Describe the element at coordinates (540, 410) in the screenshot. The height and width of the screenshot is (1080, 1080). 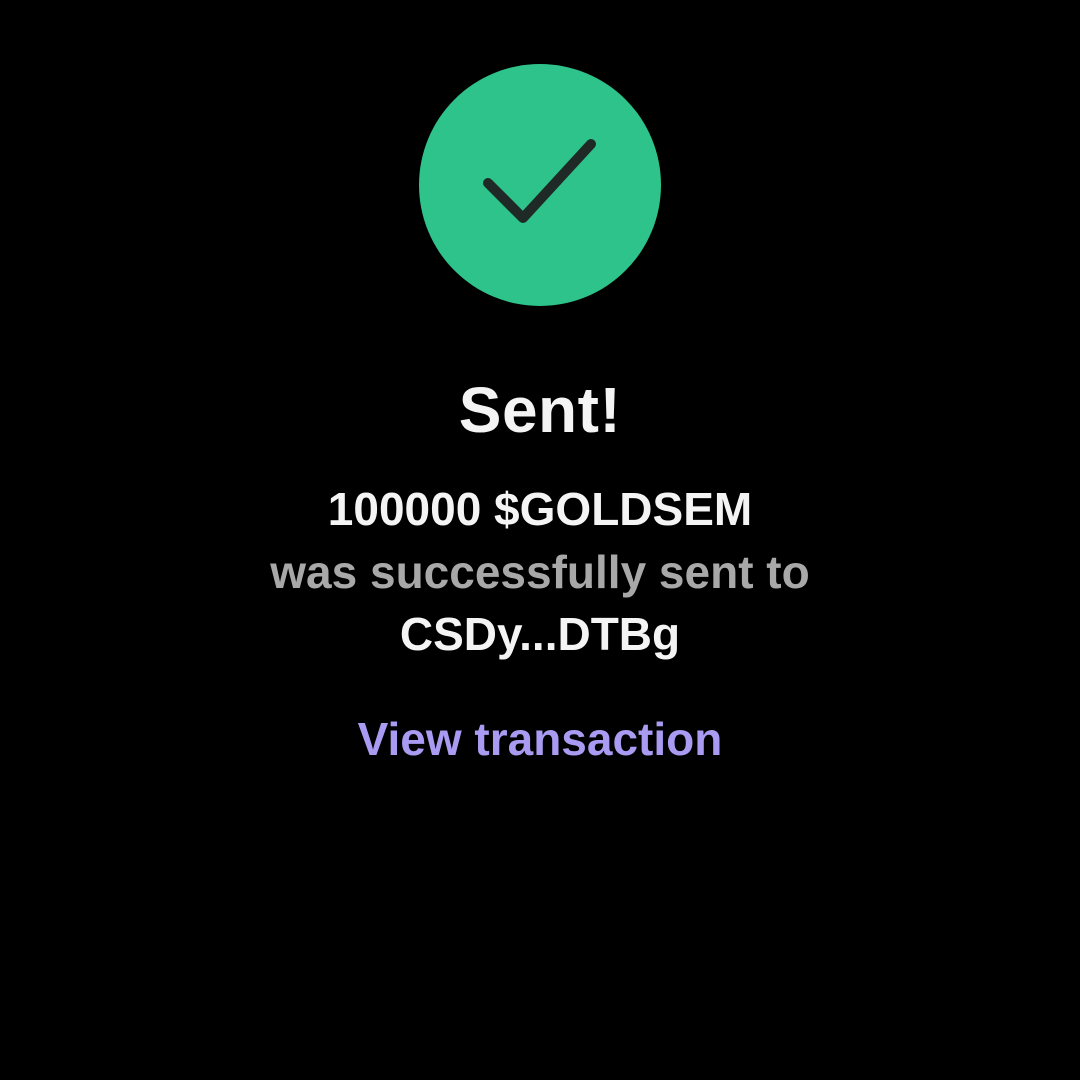
I see `page-title: Sent!` at that location.